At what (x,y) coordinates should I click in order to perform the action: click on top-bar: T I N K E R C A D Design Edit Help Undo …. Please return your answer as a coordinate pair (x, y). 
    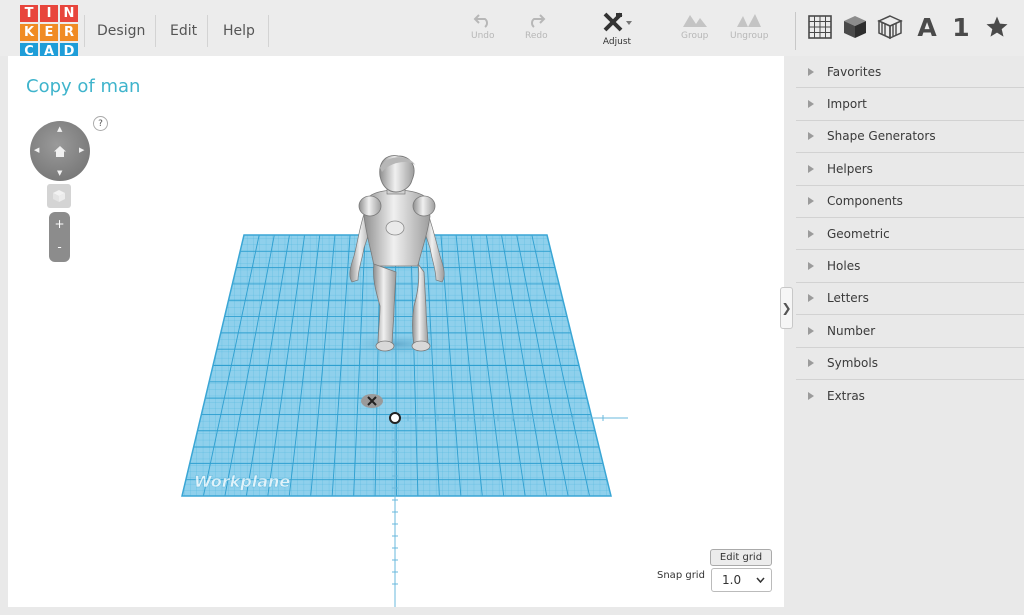
    Looking at the image, I should click on (512, 30).